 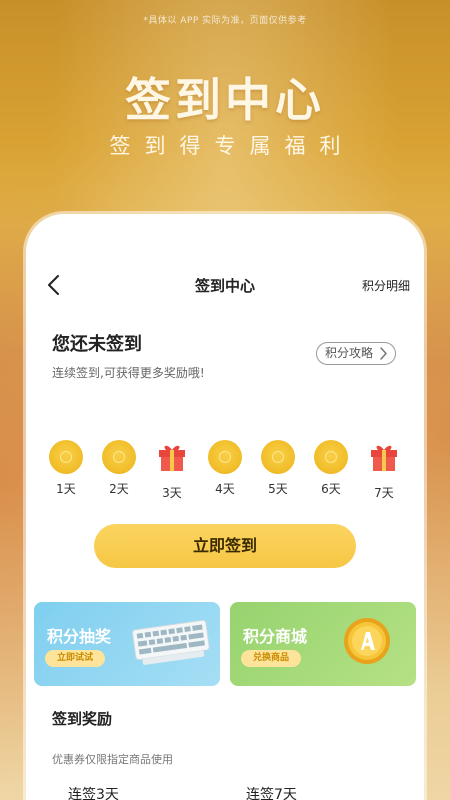 What do you see at coordinates (278, 489) in the screenshot?
I see `day-label: 5天` at bounding box center [278, 489].